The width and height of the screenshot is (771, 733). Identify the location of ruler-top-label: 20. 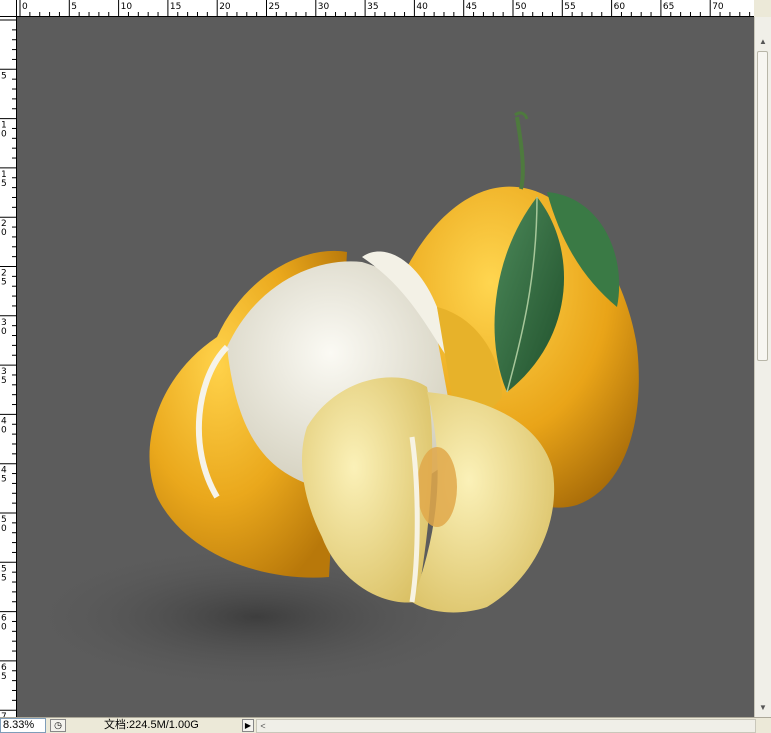
(225, 7).